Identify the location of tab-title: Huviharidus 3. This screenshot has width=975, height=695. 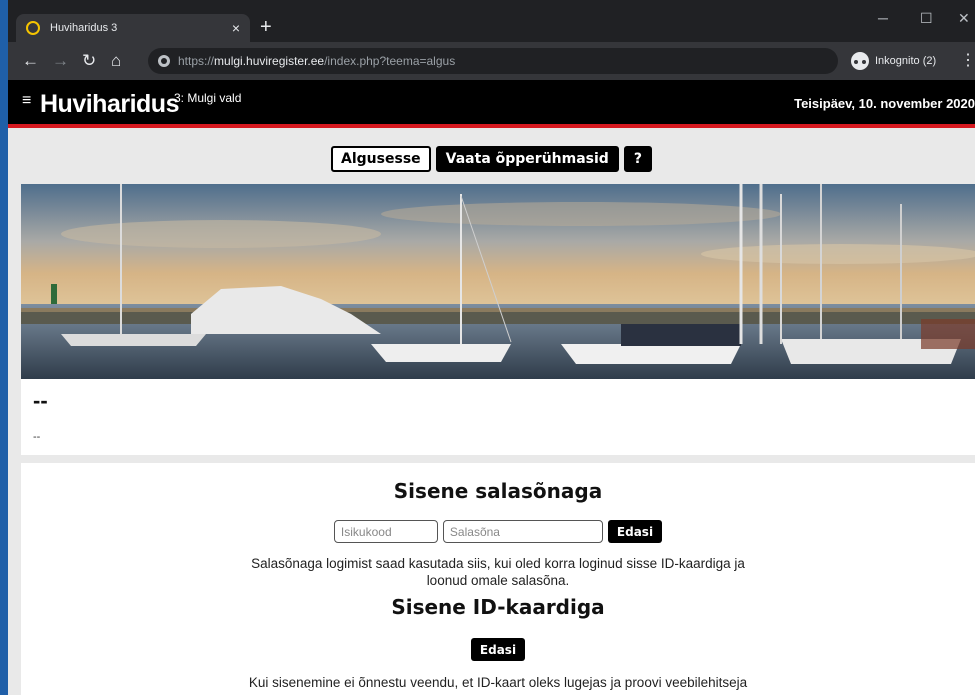
(84, 28).